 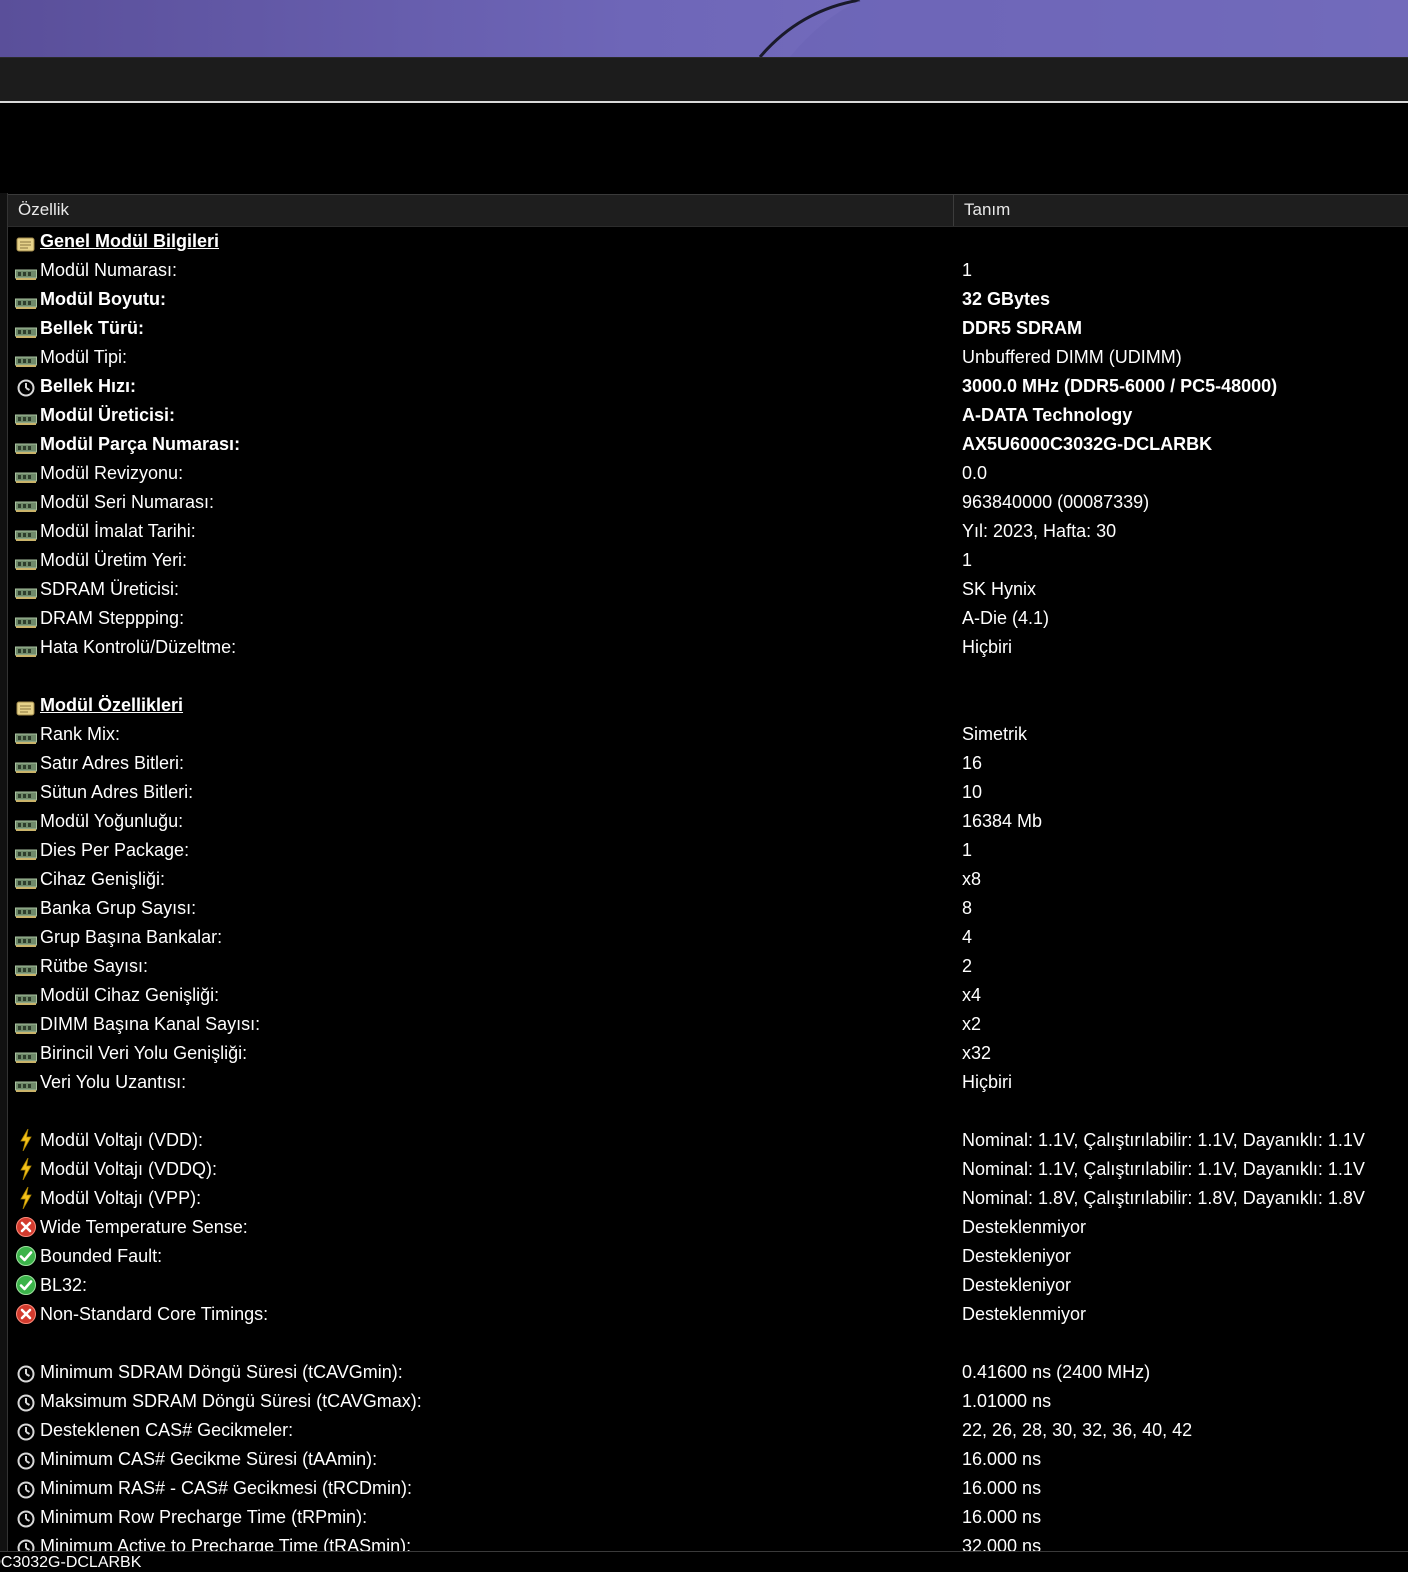 What do you see at coordinates (708, 966) in the screenshot?
I see `list-item: Rütbe Sayısı: 2` at bounding box center [708, 966].